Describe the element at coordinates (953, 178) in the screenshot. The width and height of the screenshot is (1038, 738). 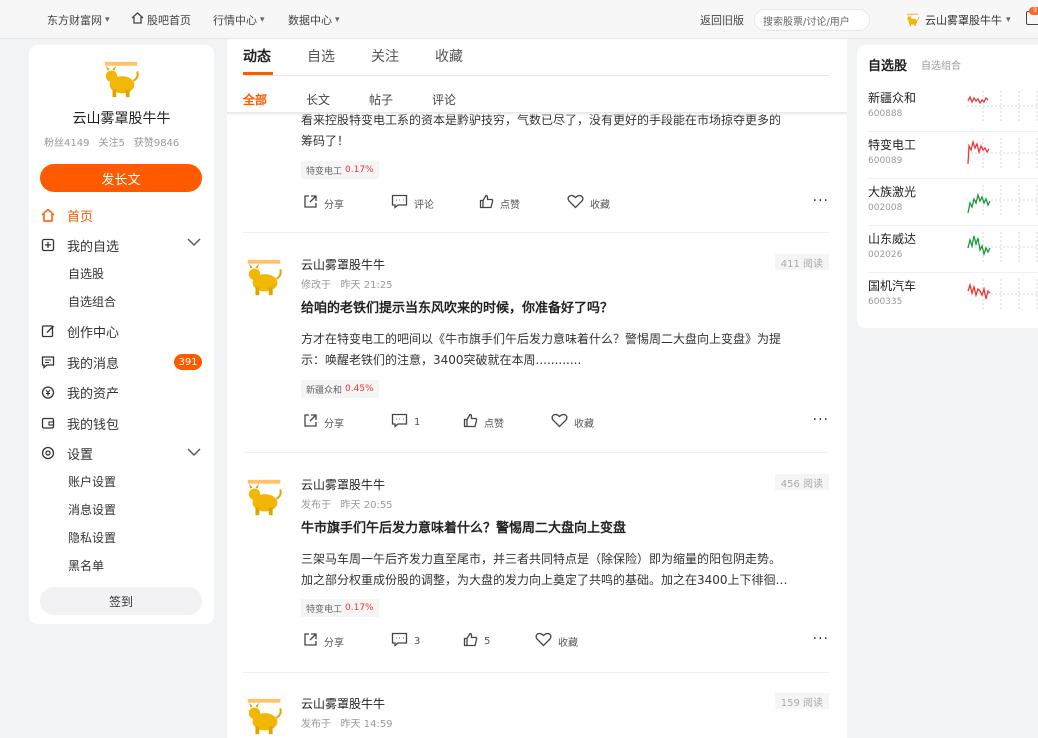
I see `row-divider` at that location.